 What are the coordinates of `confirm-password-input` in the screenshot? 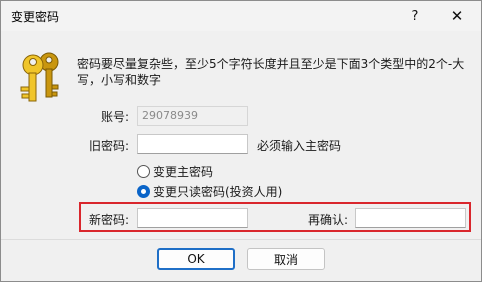 It's located at (410, 218).